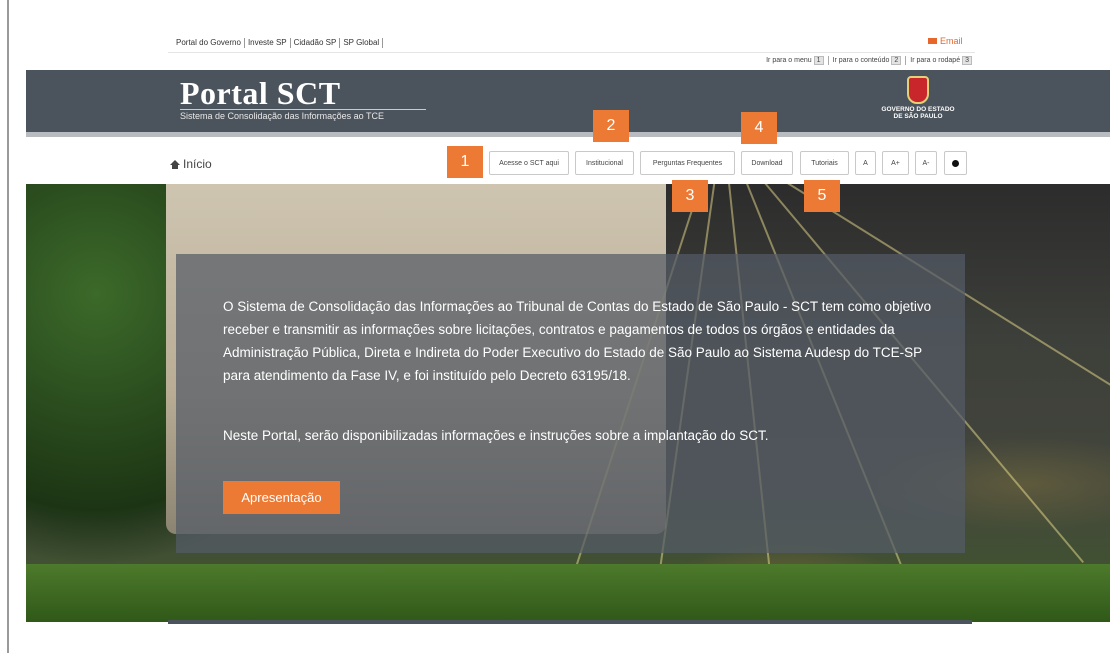 This screenshot has height=653, width=1110. Describe the element at coordinates (687, 163) in the screenshot. I see `faq-button: Perguntas Frequentes` at that location.